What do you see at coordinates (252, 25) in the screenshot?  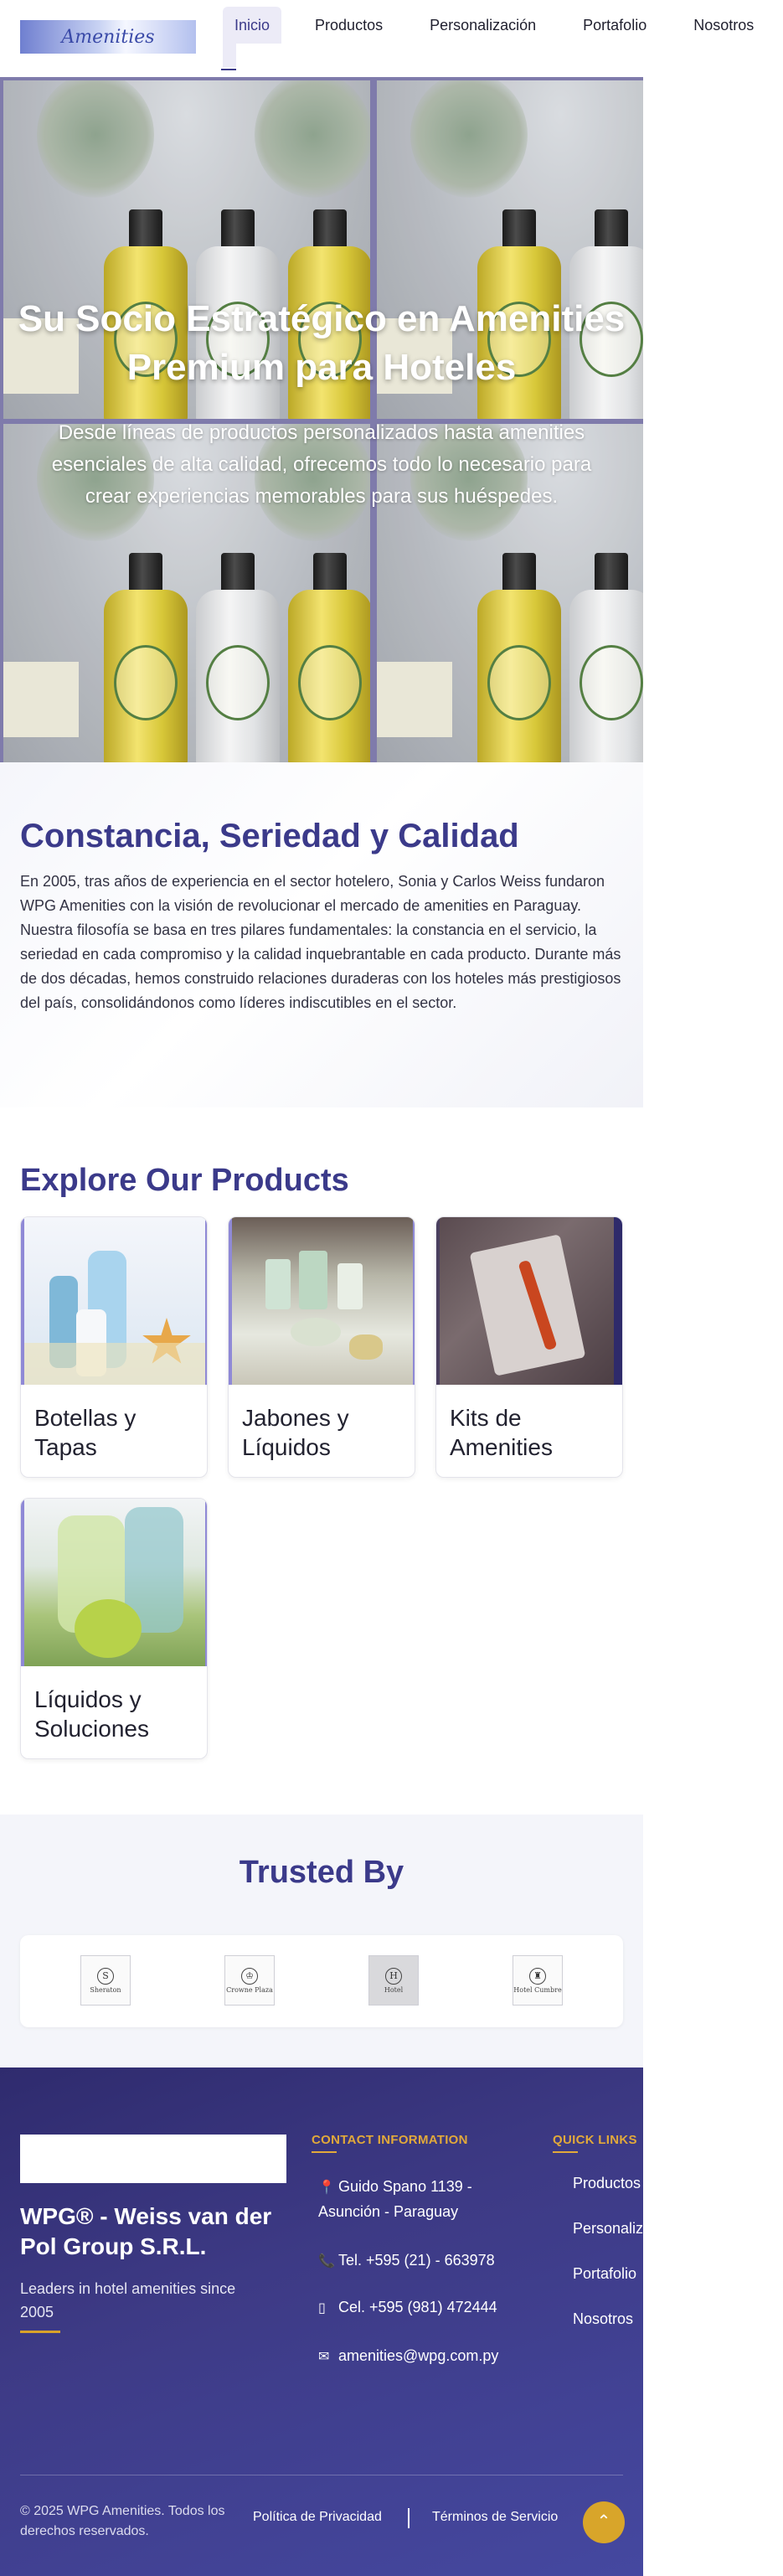 I see `nav-link-inicio: Inicio` at bounding box center [252, 25].